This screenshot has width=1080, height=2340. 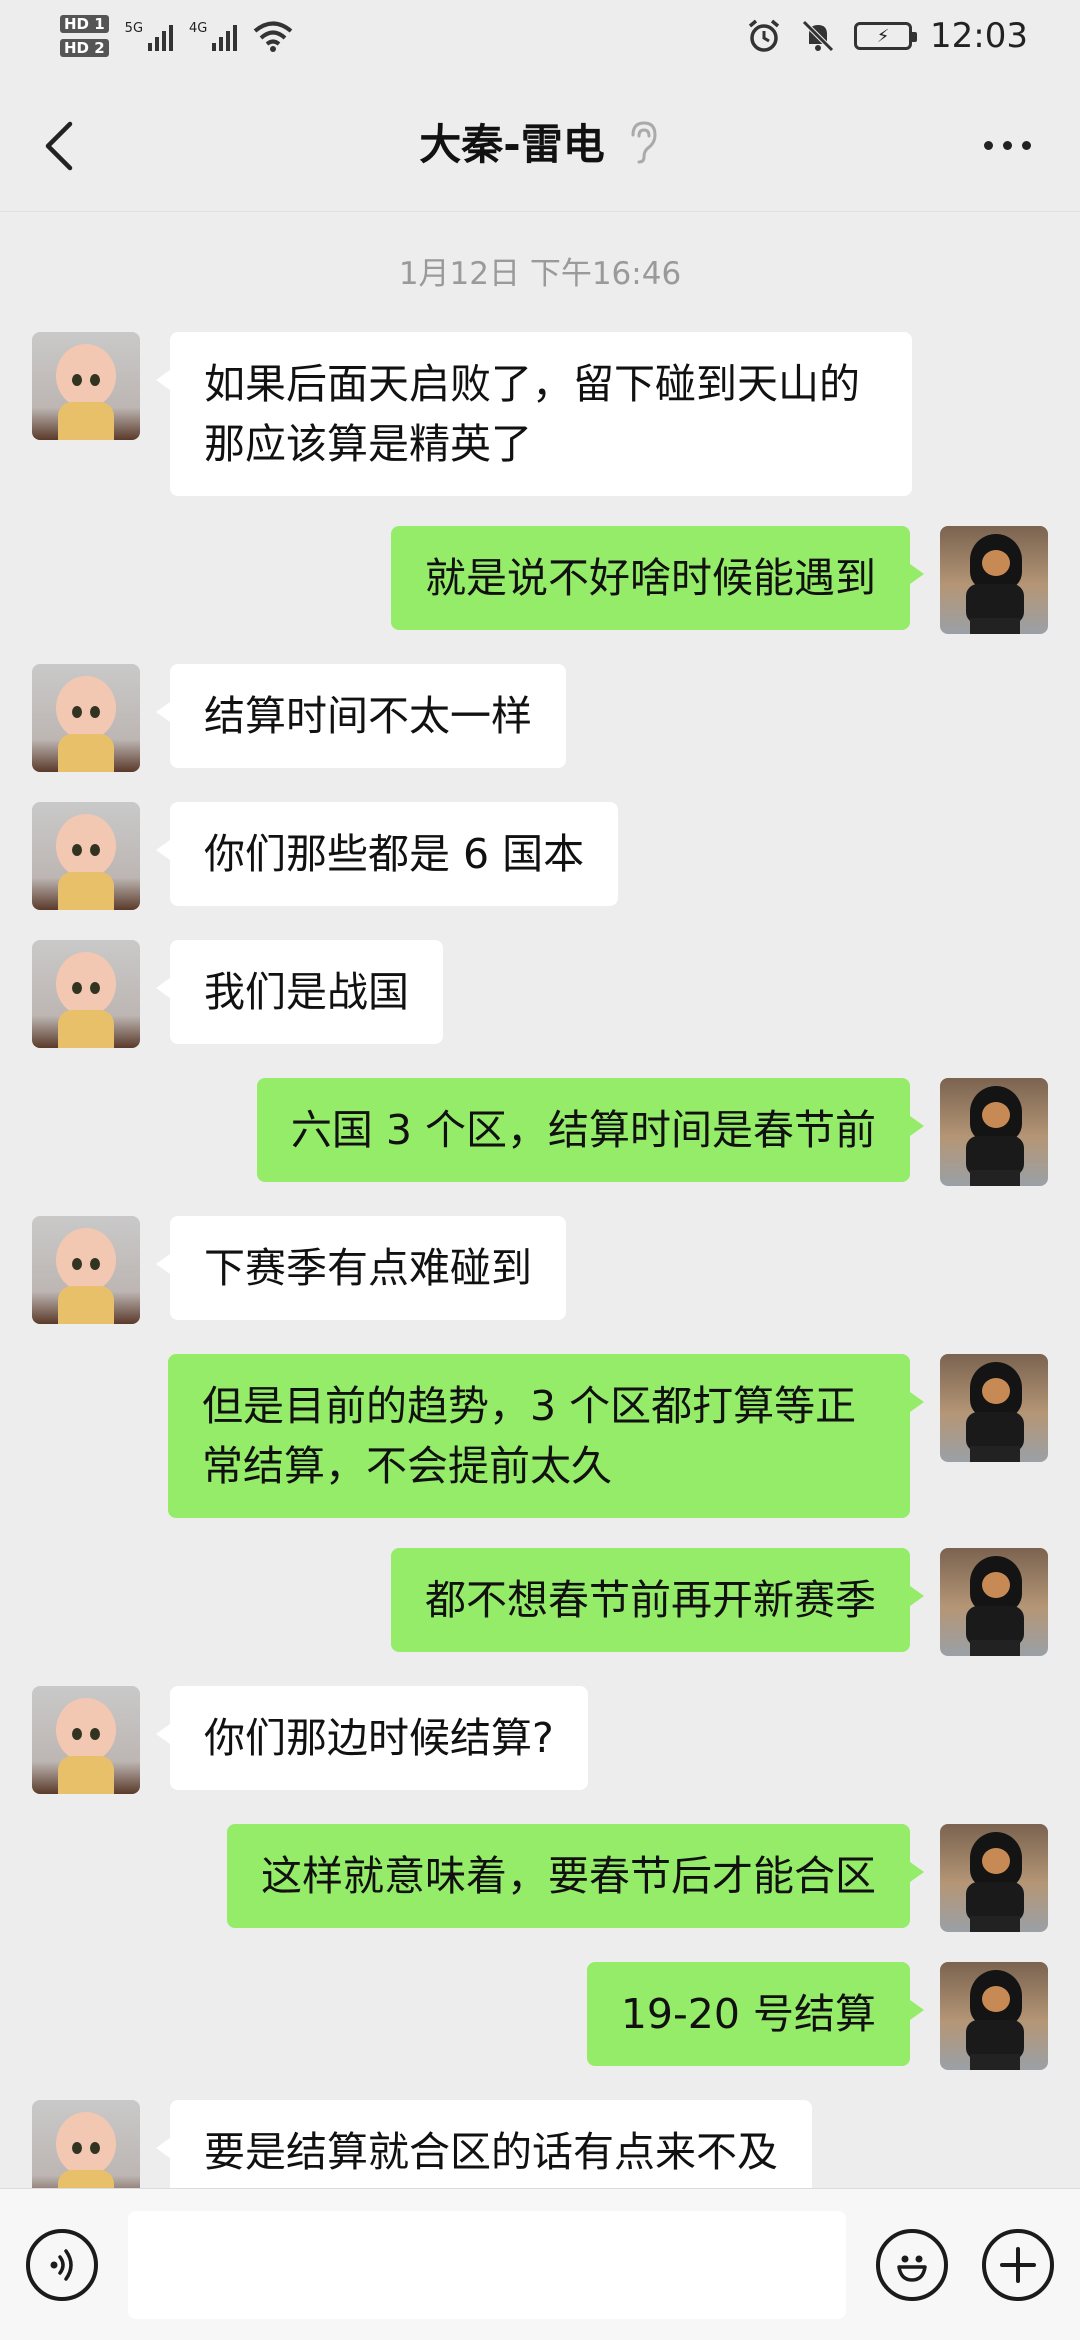 I want to click on hd1-badge: HD 1, so click(x=84, y=24).